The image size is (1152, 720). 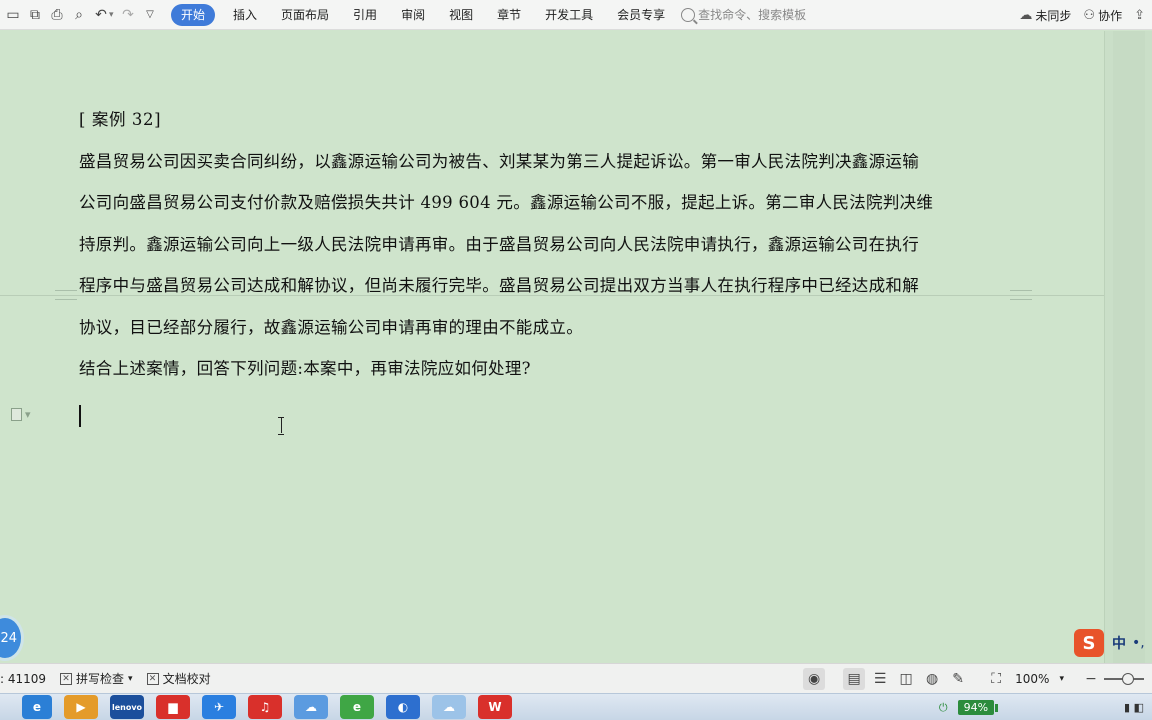 What do you see at coordinates (1134, 707) in the screenshot?
I see `tray-icons: ▮ ◧` at bounding box center [1134, 707].